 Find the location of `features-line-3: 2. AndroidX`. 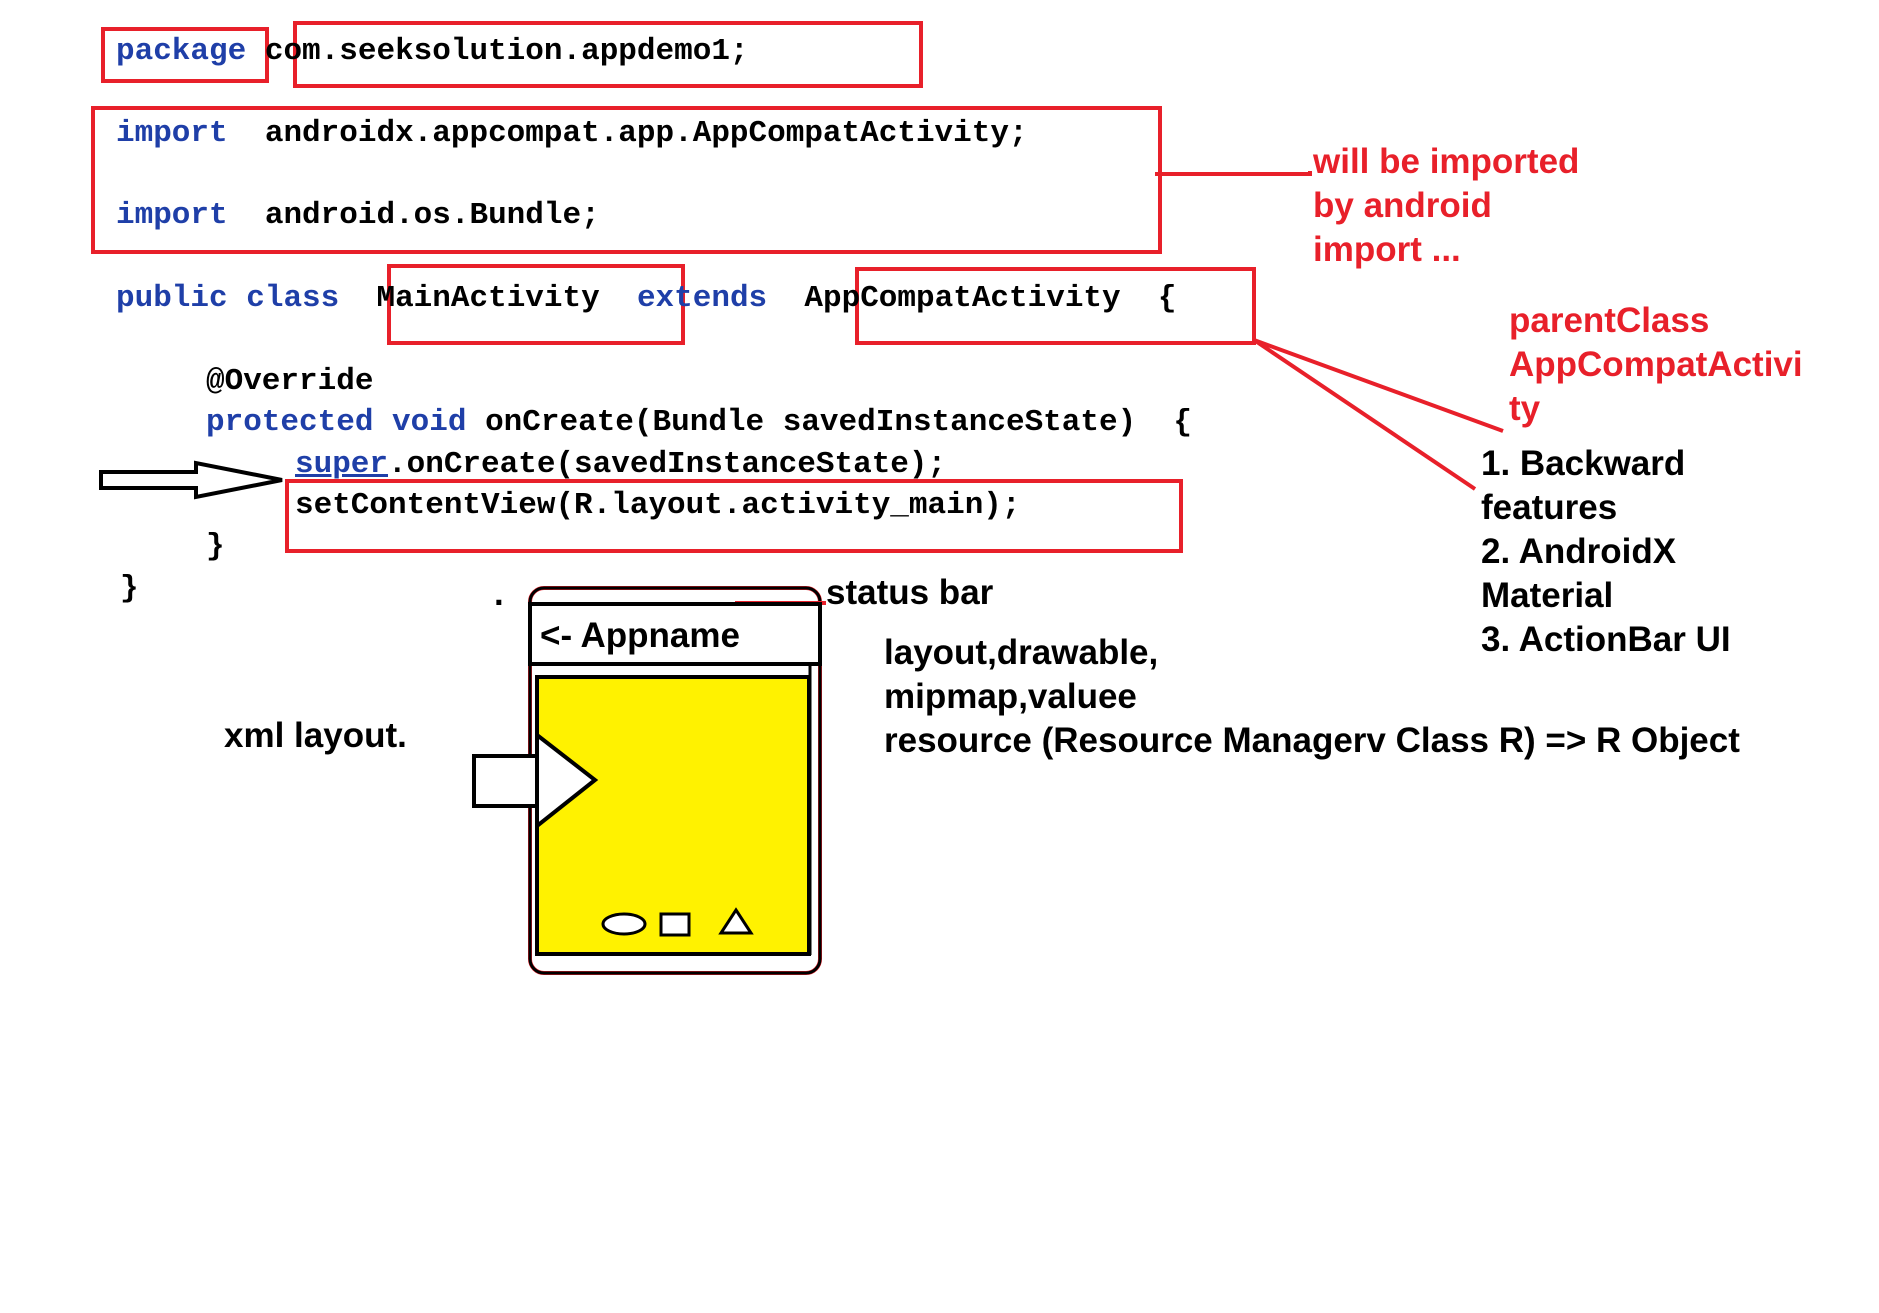

features-line-3: 2. AndroidX is located at coordinates (1579, 551).